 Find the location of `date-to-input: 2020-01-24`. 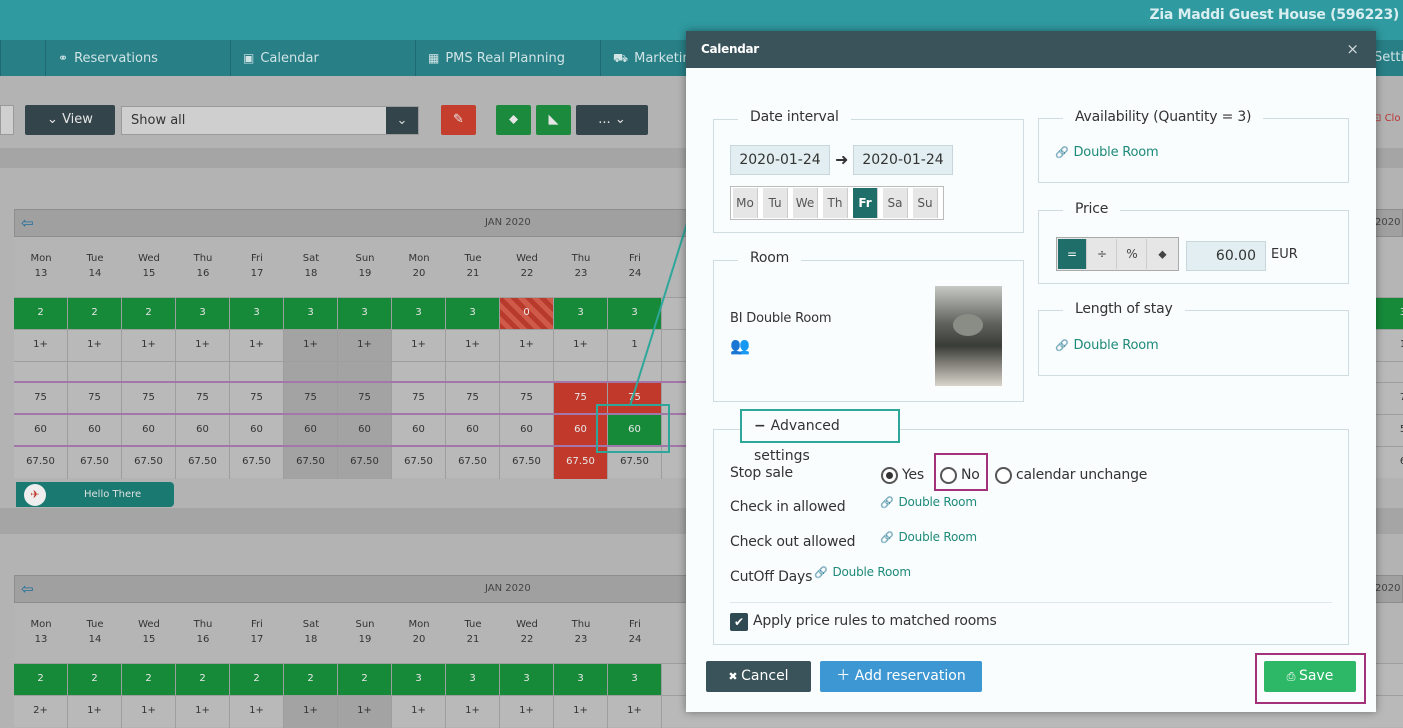

date-to-input: 2020-01-24 is located at coordinates (903, 160).